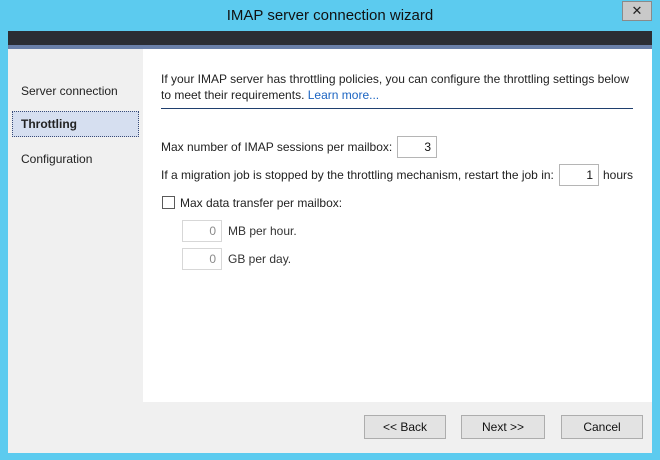 This screenshot has height=460, width=660. I want to click on title-bar: IMAP server connection wizard ✕, so click(330, 15).